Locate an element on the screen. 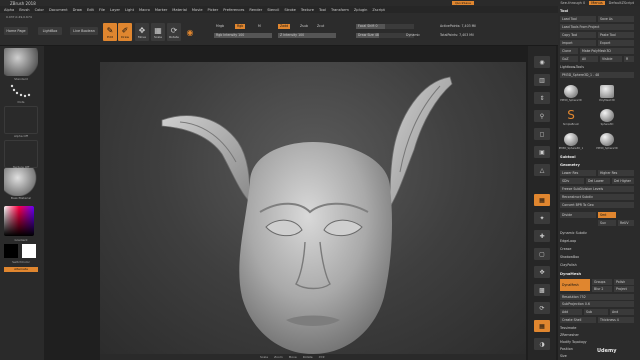  paste-tool-button: Paste Tool is located at coordinates (616, 35).